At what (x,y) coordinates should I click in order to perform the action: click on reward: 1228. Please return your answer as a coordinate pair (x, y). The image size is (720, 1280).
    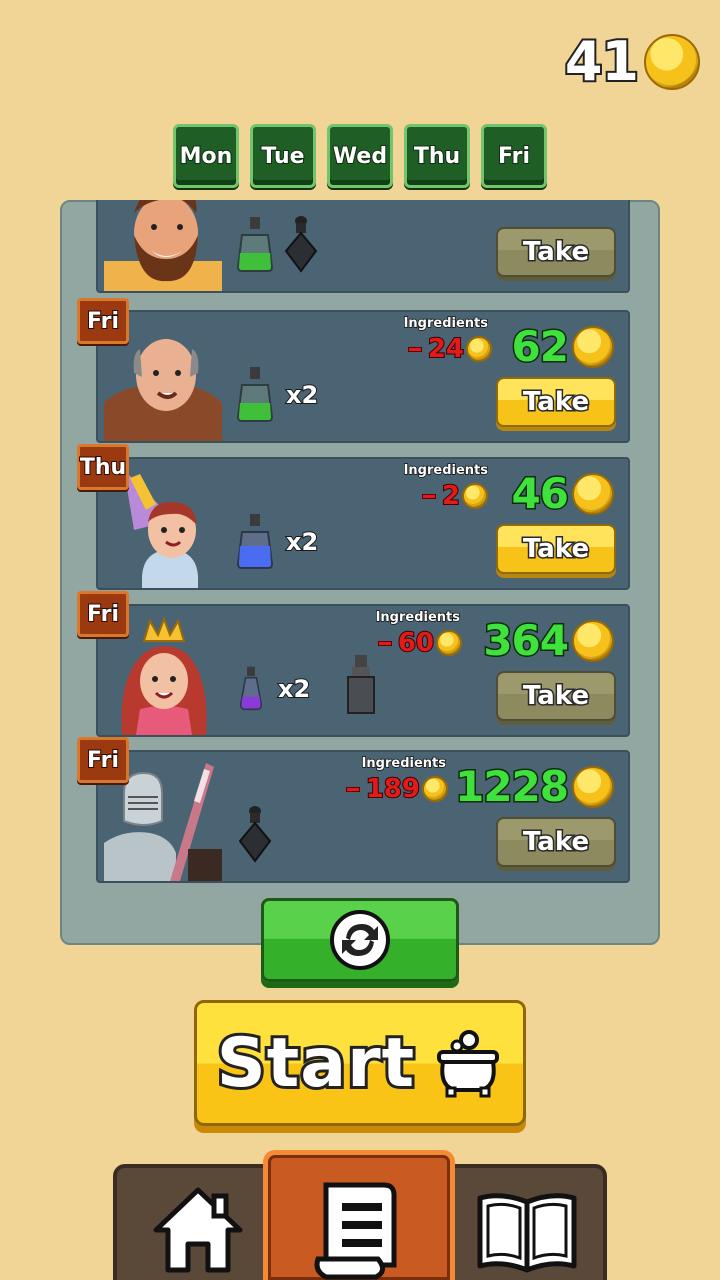
    Looking at the image, I should click on (534, 787).